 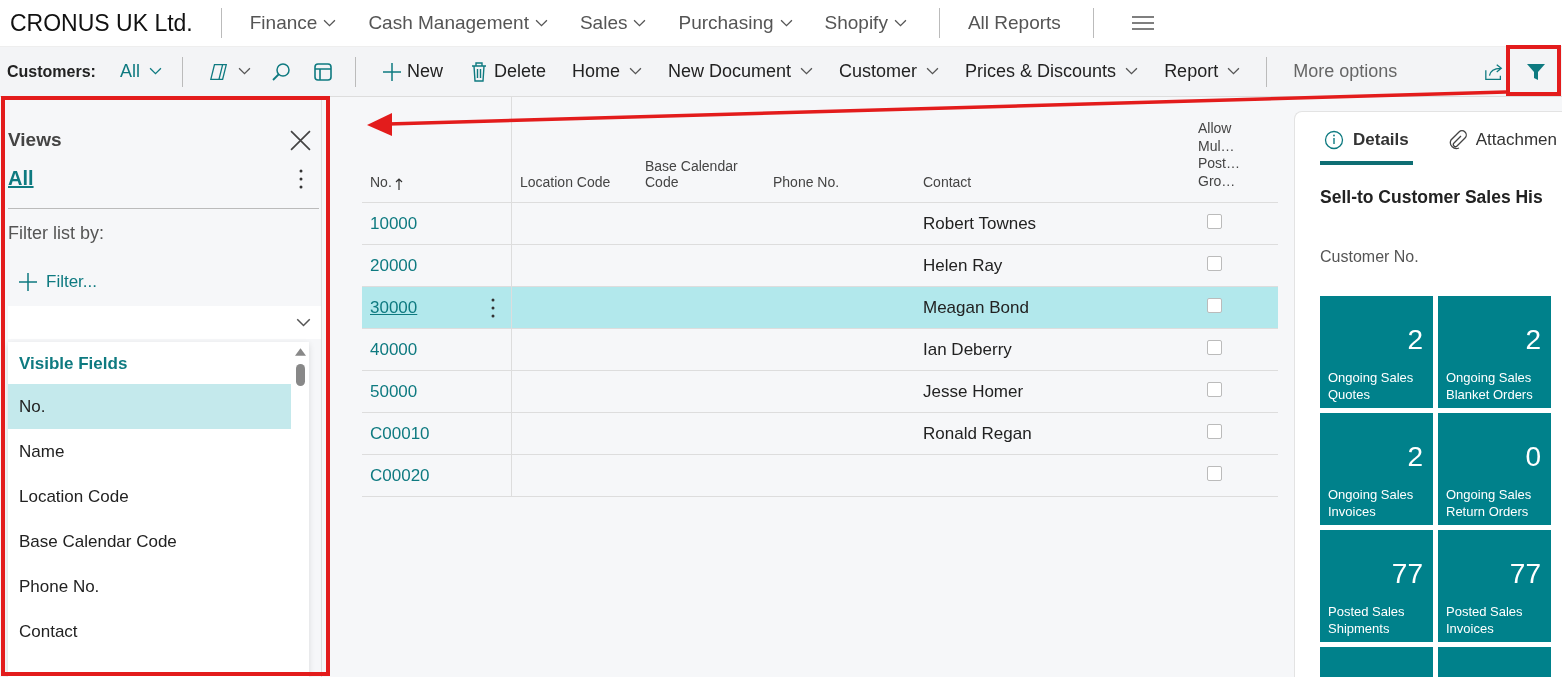 I want to click on table-cell: Robert Townes, so click(x=1052, y=224).